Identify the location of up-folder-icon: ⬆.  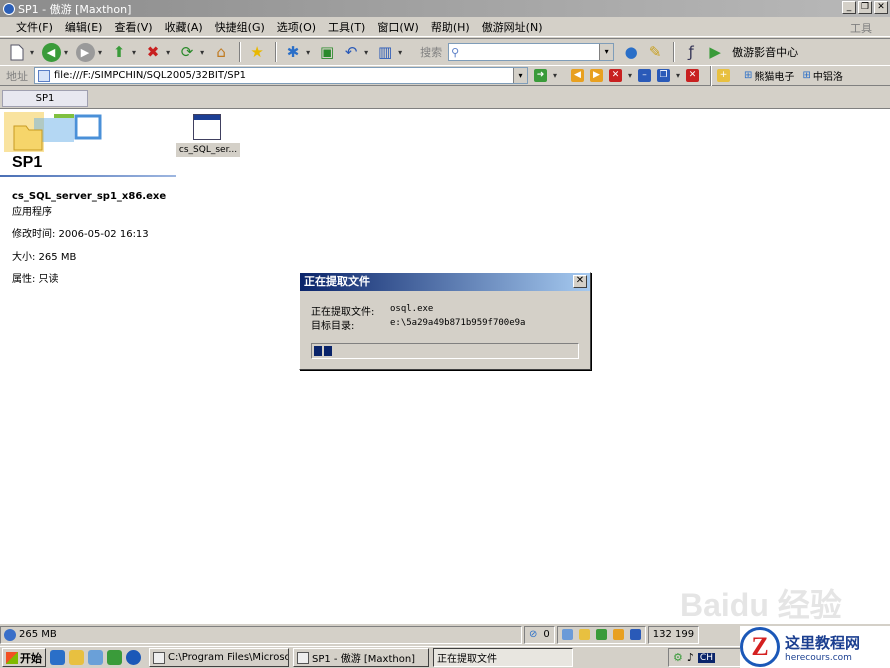
(119, 52).